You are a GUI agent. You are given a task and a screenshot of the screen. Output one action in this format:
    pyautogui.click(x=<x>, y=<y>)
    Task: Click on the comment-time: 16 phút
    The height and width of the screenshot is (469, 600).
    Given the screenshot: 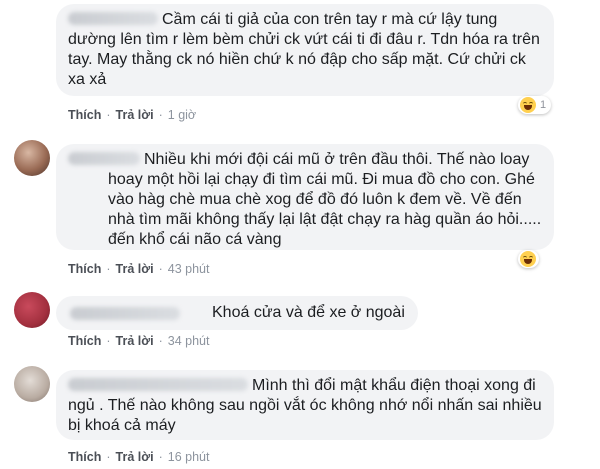 What is the action you would take?
    pyautogui.click(x=189, y=457)
    